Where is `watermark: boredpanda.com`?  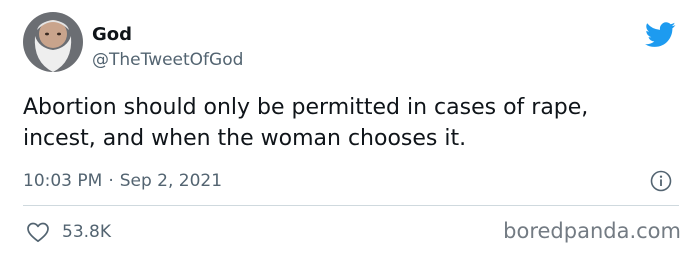 watermark: boredpanda.com is located at coordinates (592, 231).